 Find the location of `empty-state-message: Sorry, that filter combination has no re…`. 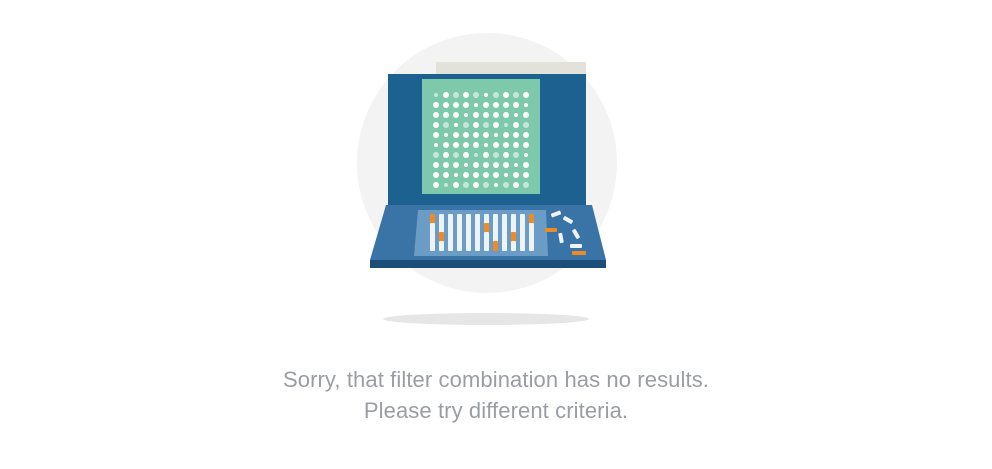

empty-state-message: Sorry, that filter combination has no re… is located at coordinates (496, 395).